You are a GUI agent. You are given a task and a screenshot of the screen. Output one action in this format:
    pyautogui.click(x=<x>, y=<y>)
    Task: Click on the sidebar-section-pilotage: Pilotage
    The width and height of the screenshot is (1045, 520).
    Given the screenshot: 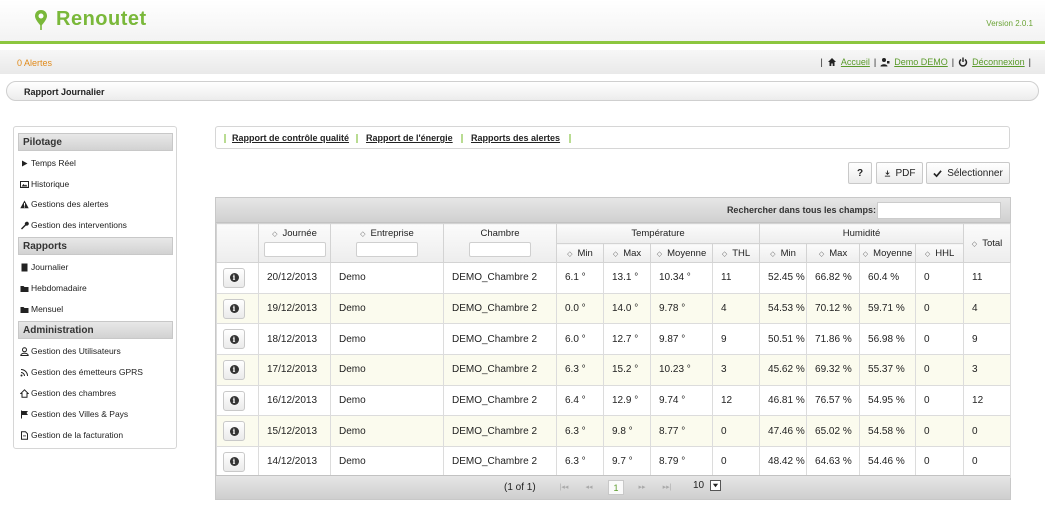 What is the action you would take?
    pyautogui.click(x=95, y=142)
    